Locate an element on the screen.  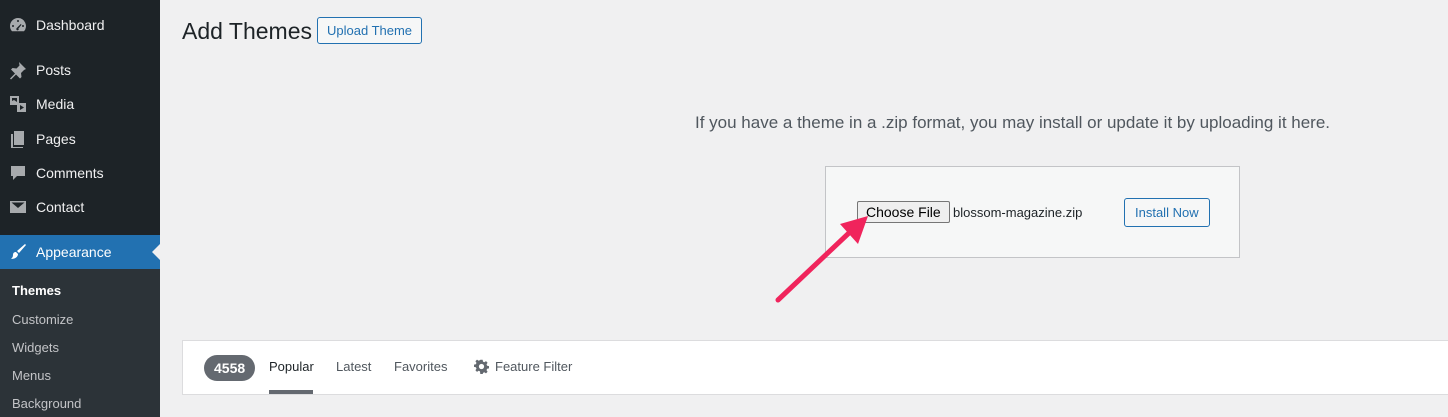
page-title: Add Themes is located at coordinates (247, 31).